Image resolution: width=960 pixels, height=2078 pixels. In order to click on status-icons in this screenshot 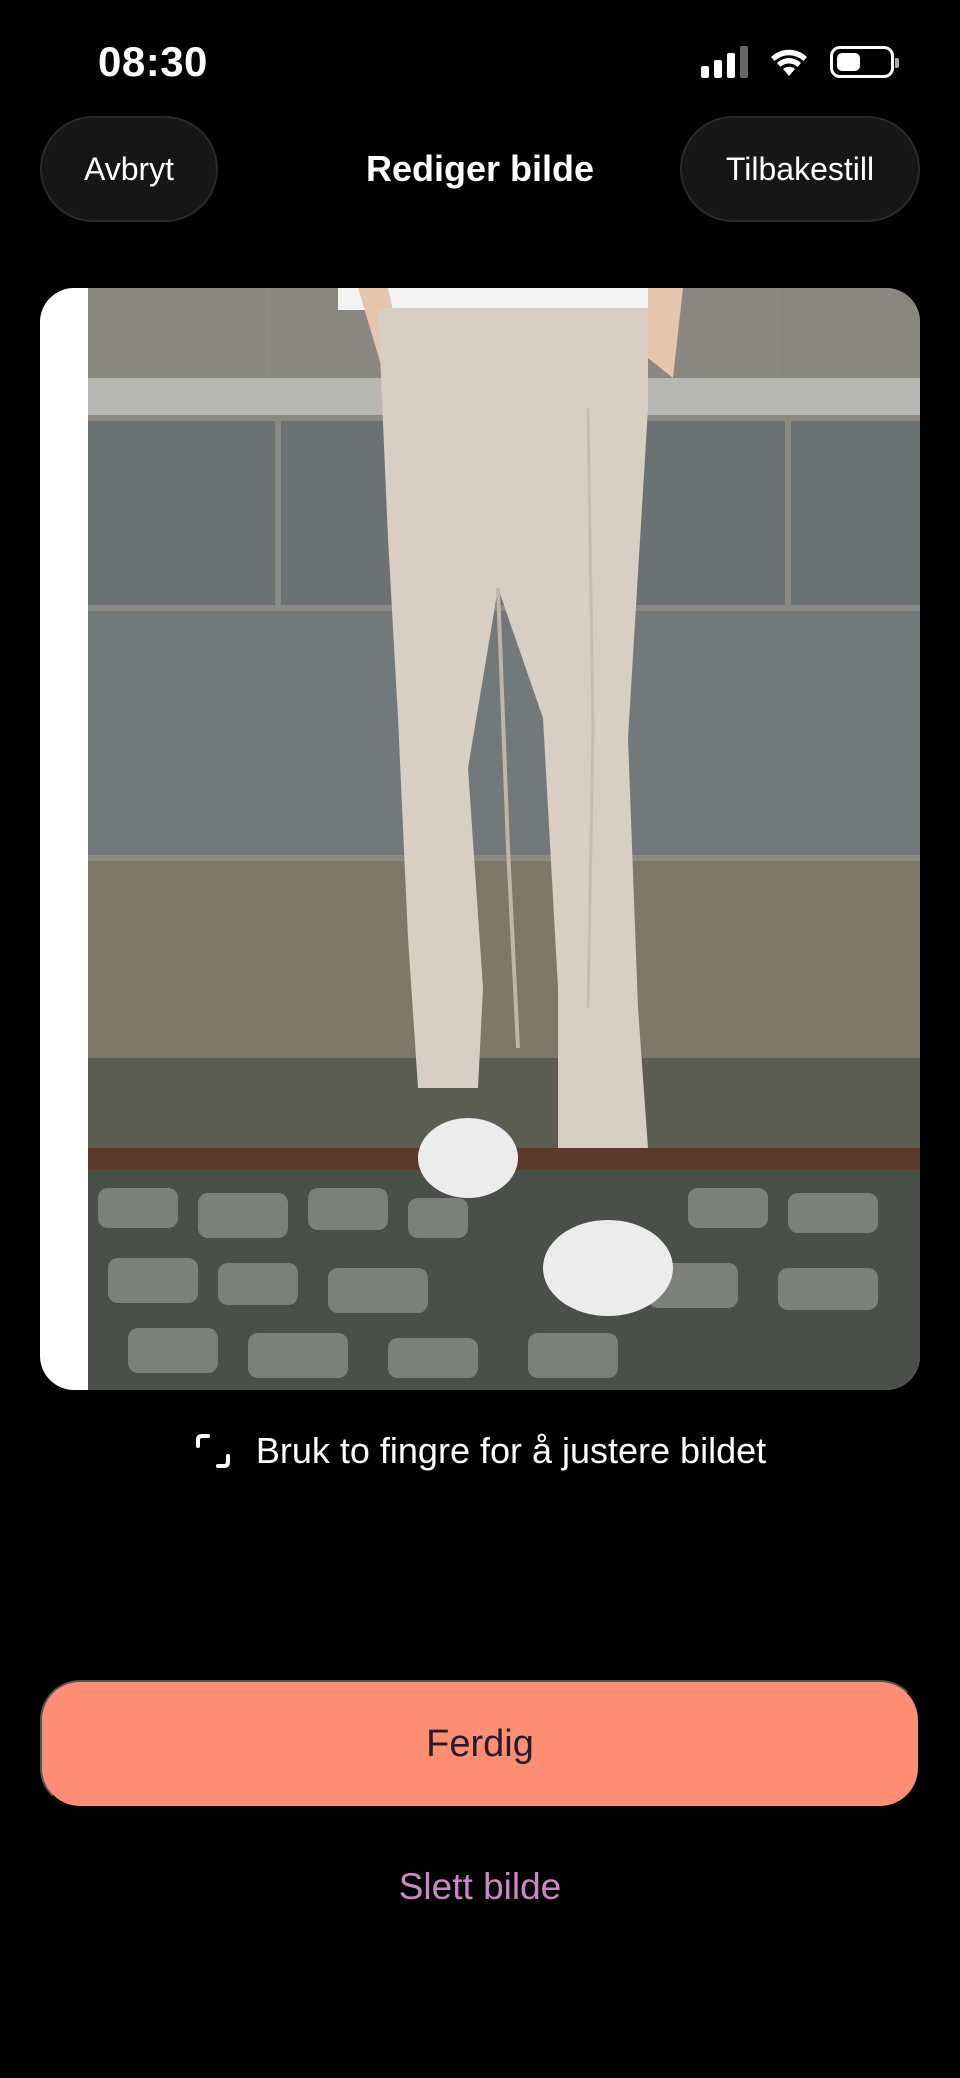, I will do `click(800, 62)`.